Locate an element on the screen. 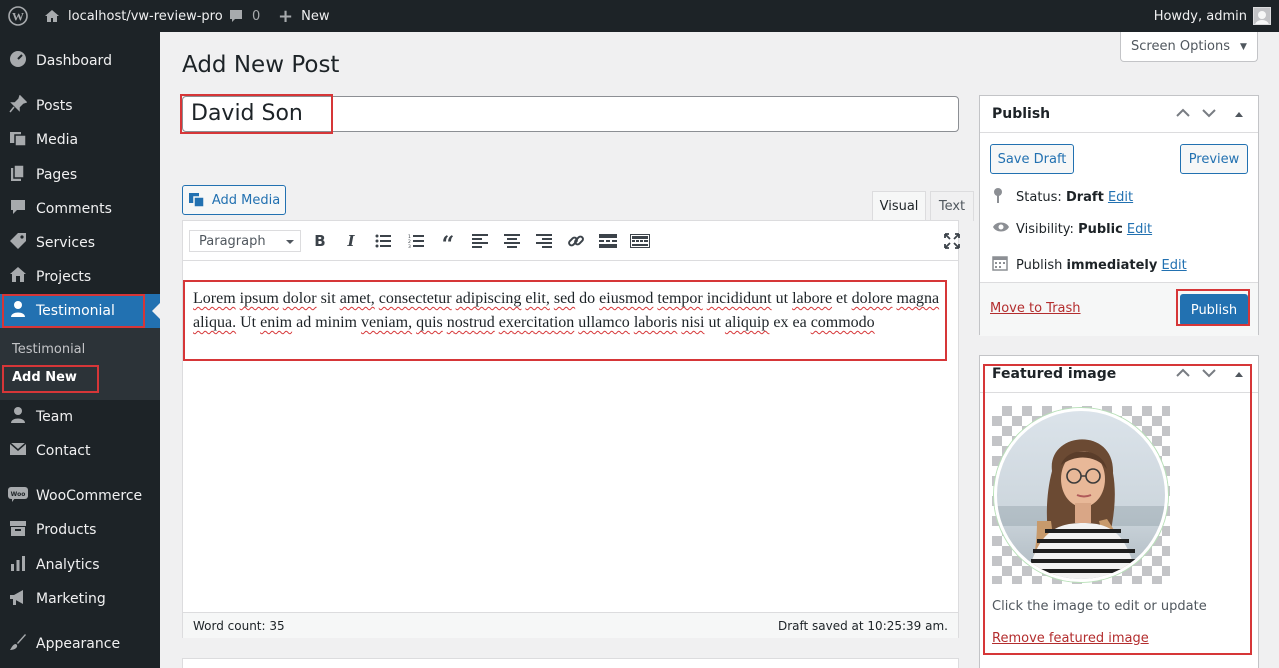  sidebar-item-team: Team is located at coordinates (80, 417).